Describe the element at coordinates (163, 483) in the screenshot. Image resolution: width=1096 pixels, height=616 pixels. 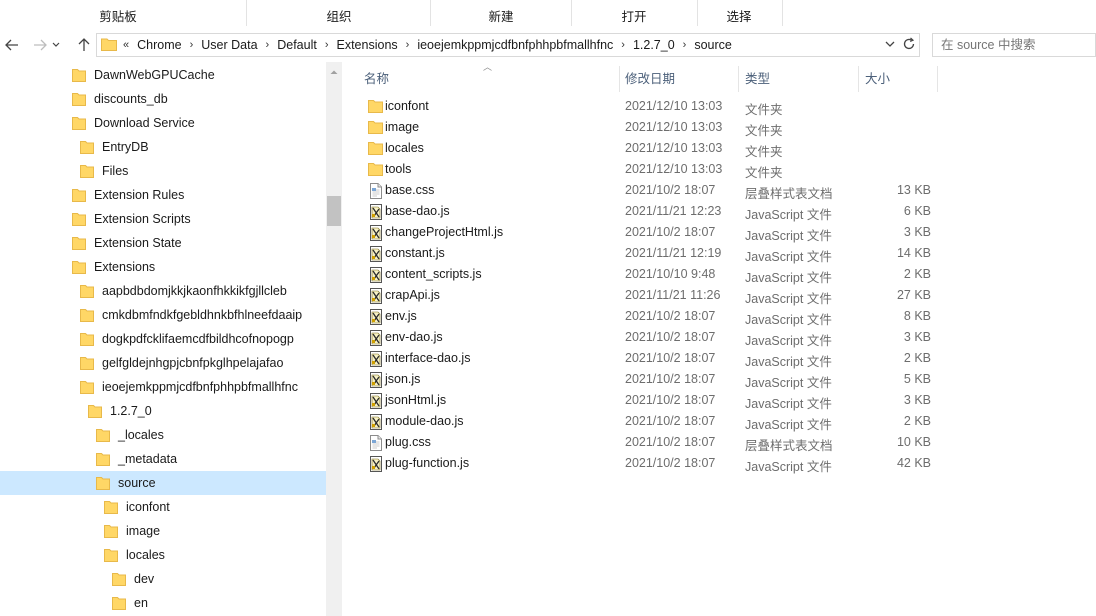
I see `tree-item: source` at that location.